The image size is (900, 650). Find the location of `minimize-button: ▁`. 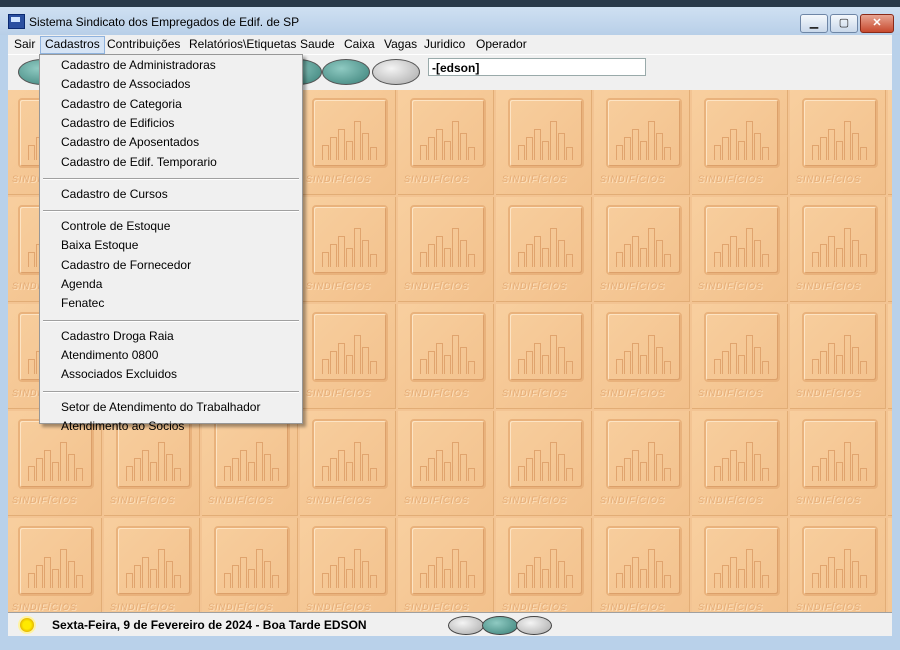

minimize-button: ▁ is located at coordinates (814, 23).